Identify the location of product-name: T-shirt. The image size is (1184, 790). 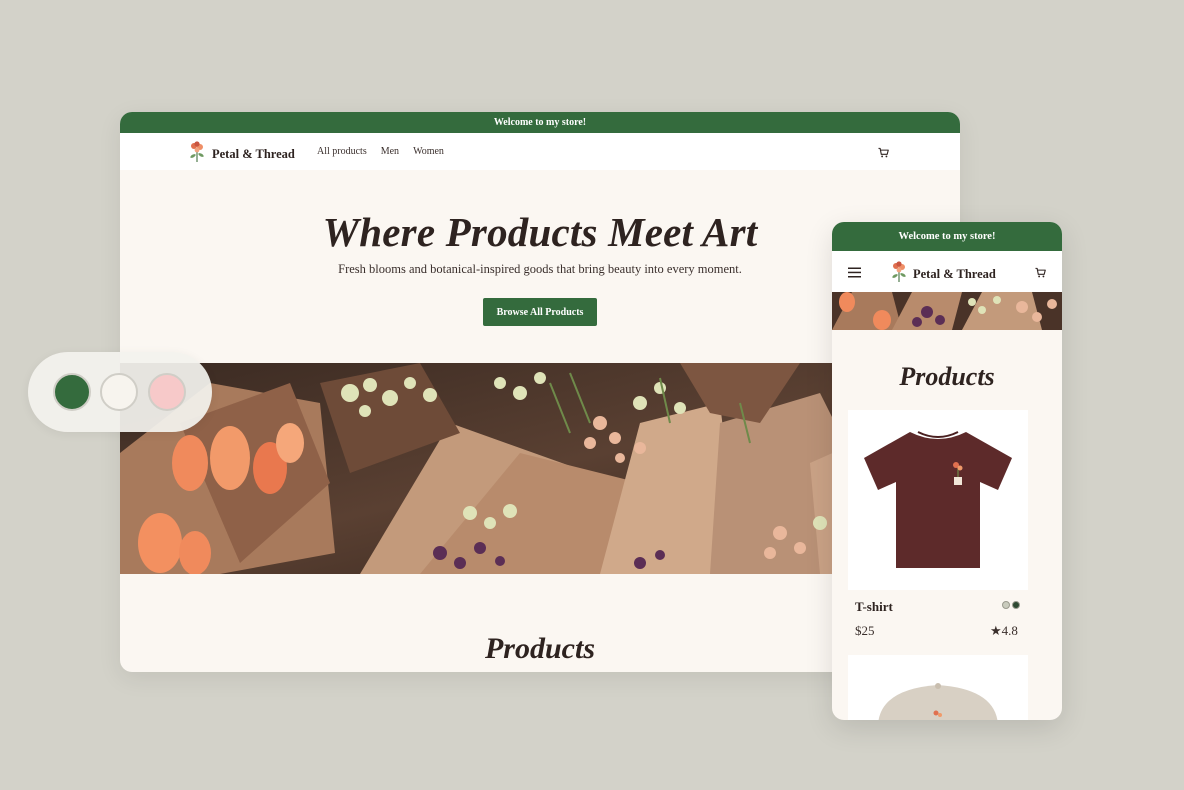
(874, 607).